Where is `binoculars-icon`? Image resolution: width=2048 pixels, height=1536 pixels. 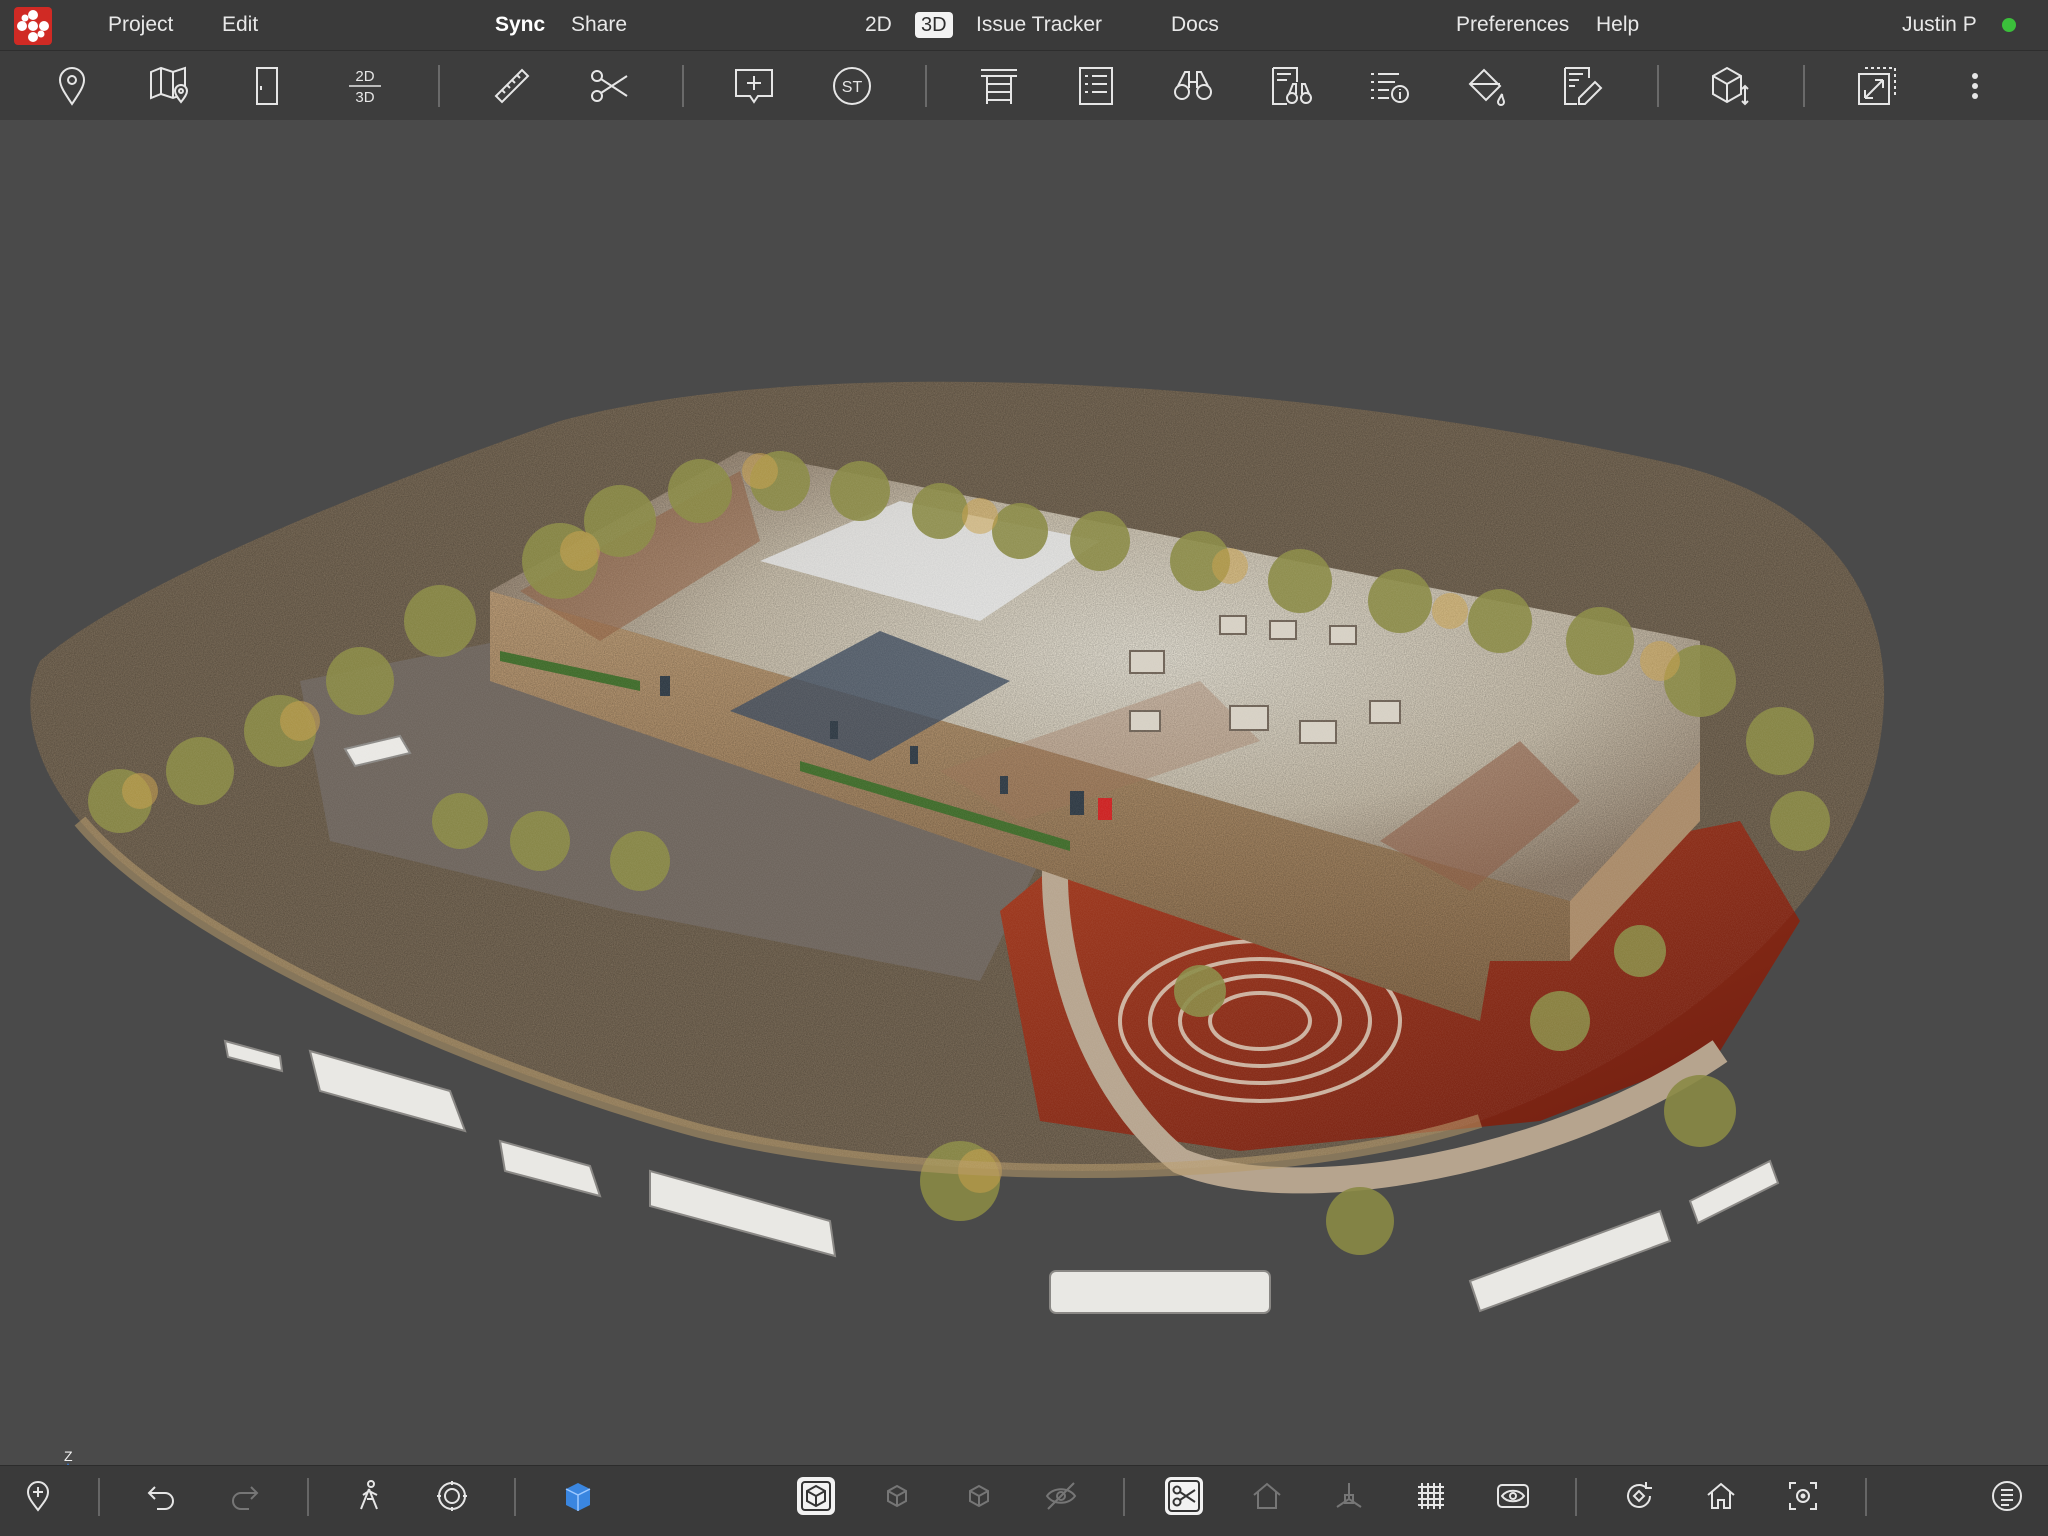 binoculars-icon is located at coordinates (1193, 86).